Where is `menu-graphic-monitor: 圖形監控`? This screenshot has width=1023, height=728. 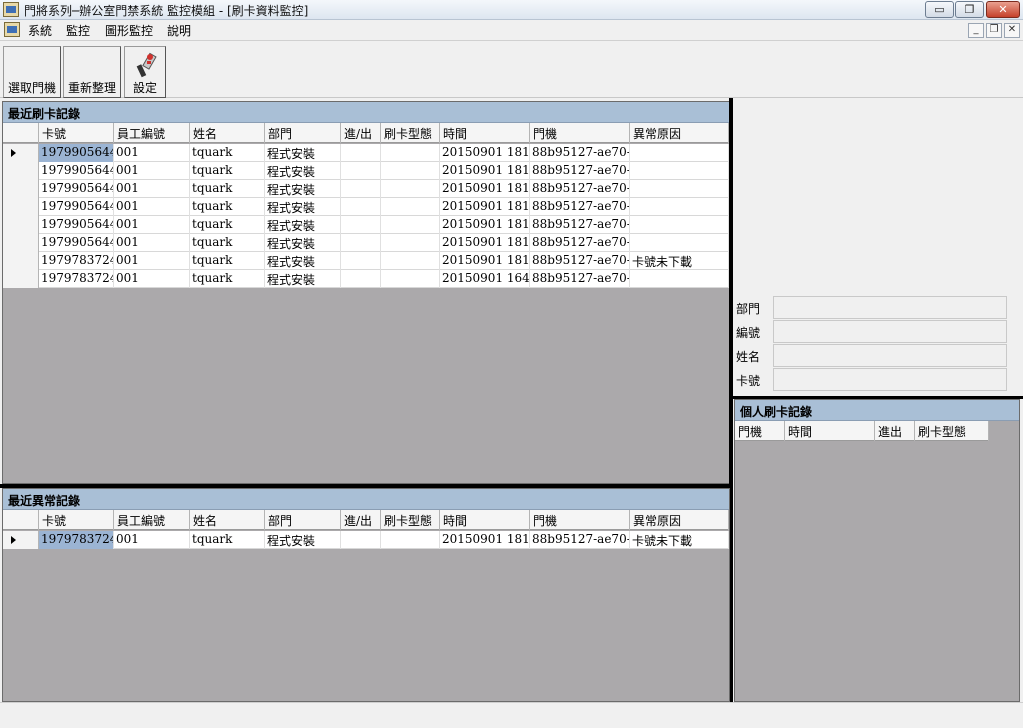
menu-graphic-monitor: 圖形監控 is located at coordinates (129, 30).